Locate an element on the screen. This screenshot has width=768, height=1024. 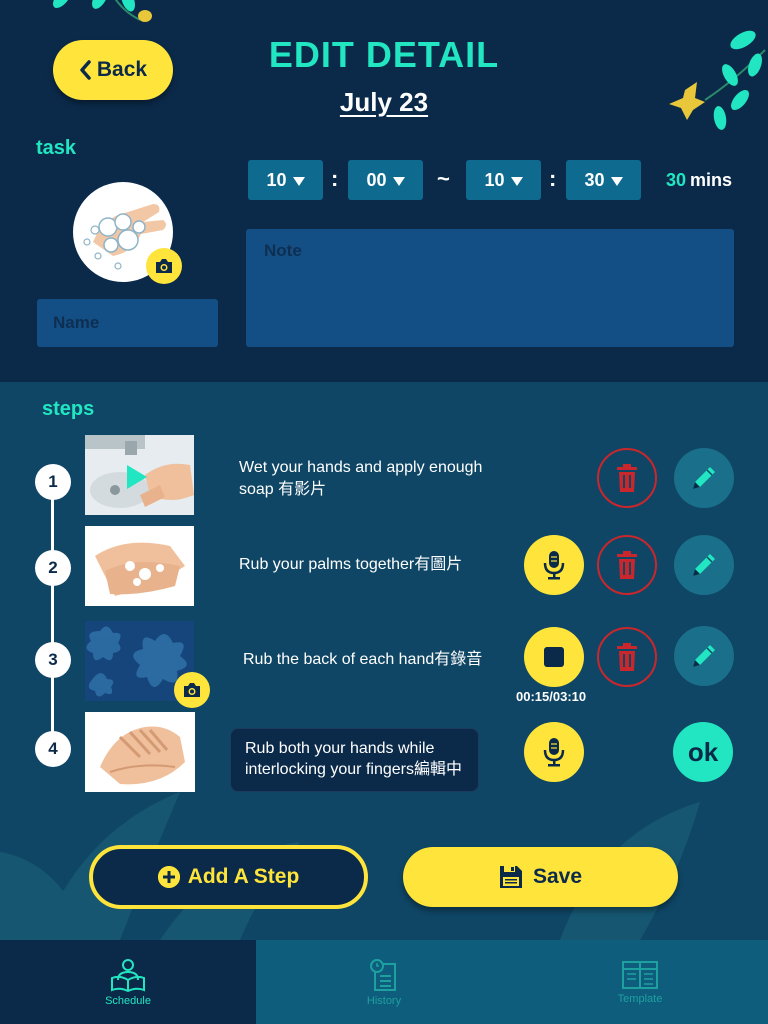
interlocking-fingers-thumbnail is located at coordinates (140, 752).